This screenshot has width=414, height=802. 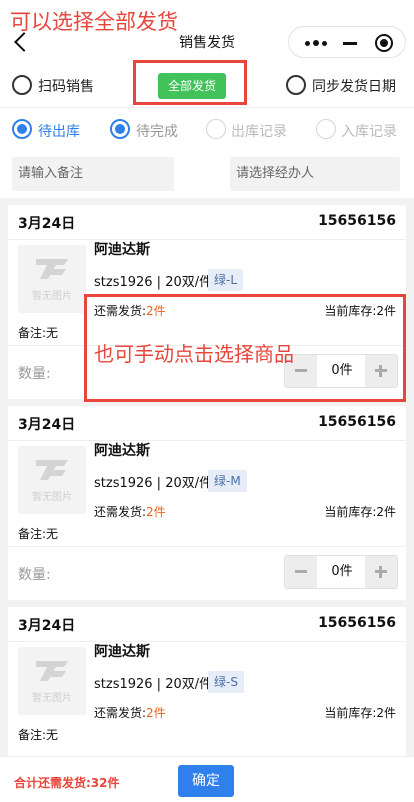 What do you see at coordinates (120, 129) in the screenshot?
I see `tab-pending-complete-radio` at bounding box center [120, 129].